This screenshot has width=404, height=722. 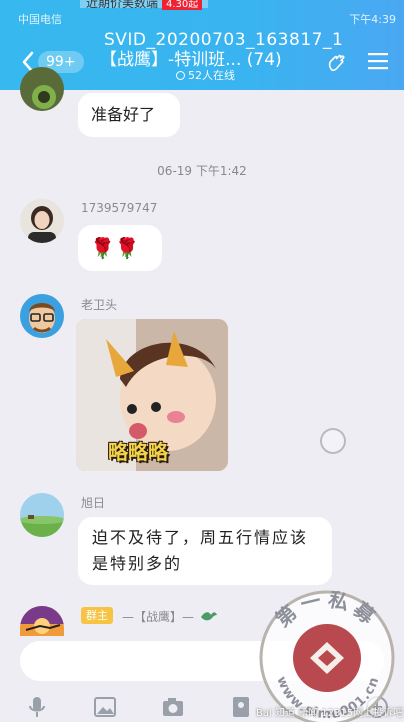 I want to click on hand-wave-icon, so click(x=337, y=62).